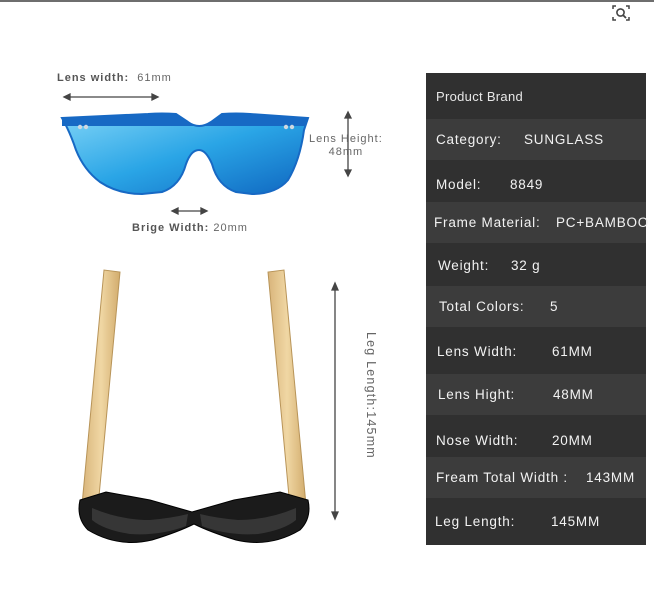 The image size is (654, 599). Describe the element at coordinates (536, 521) in the screenshot. I see `spec-row-leg-length: Leg Length: 145MM` at that location.